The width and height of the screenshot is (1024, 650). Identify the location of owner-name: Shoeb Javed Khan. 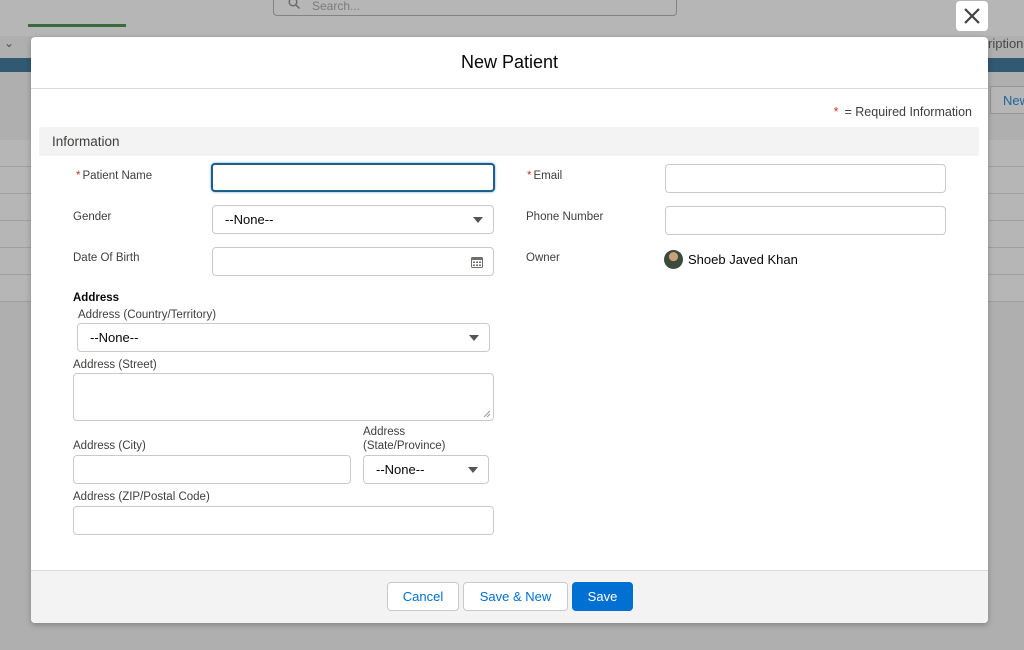
(743, 259).